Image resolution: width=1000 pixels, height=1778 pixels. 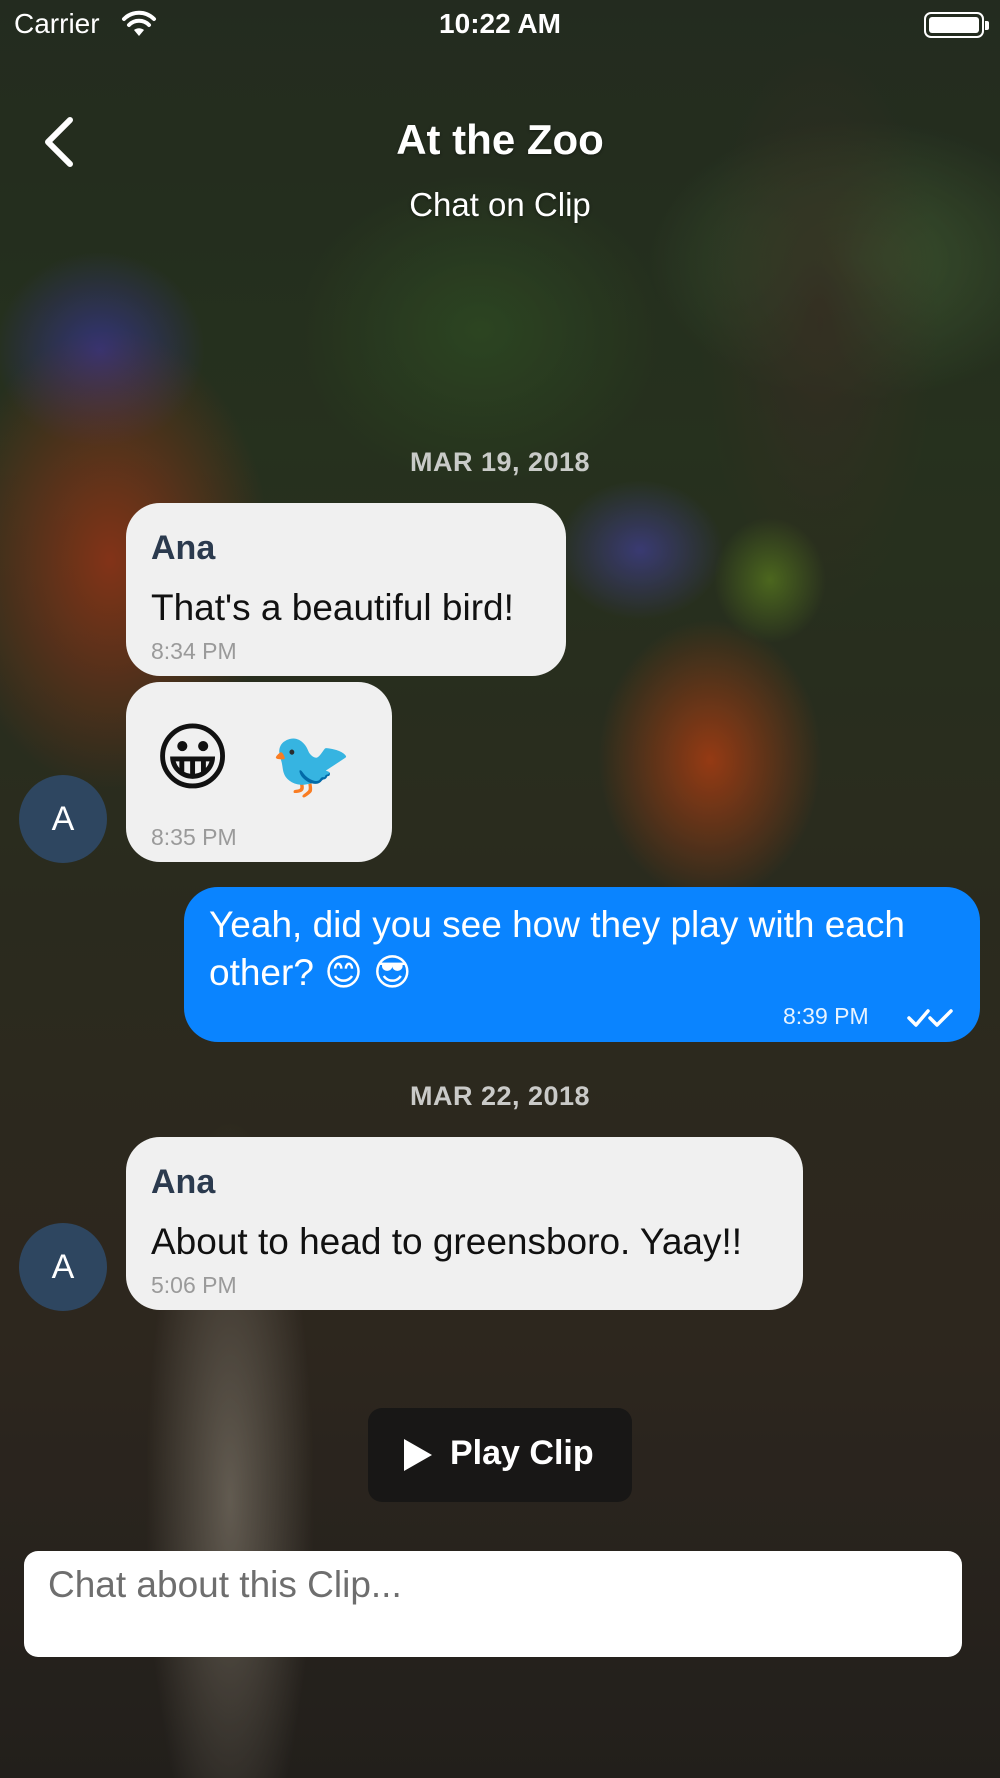 What do you see at coordinates (956, 25) in the screenshot?
I see `battery-icon` at bounding box center [956, 25].